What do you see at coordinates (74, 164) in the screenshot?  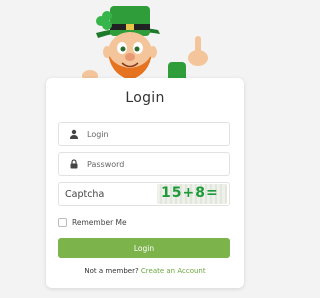 I see `lock-icon` at bounding box center [74, 164].